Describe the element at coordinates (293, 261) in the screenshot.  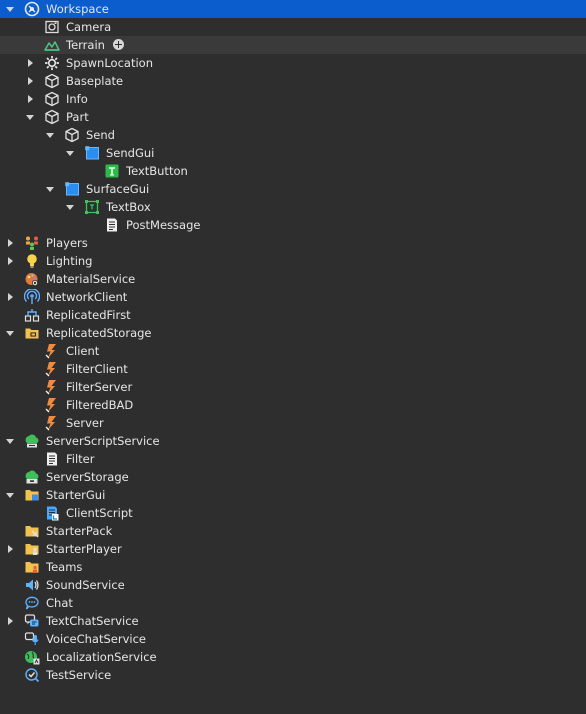
I see `tree-item-lighting: Lighting` at that location.